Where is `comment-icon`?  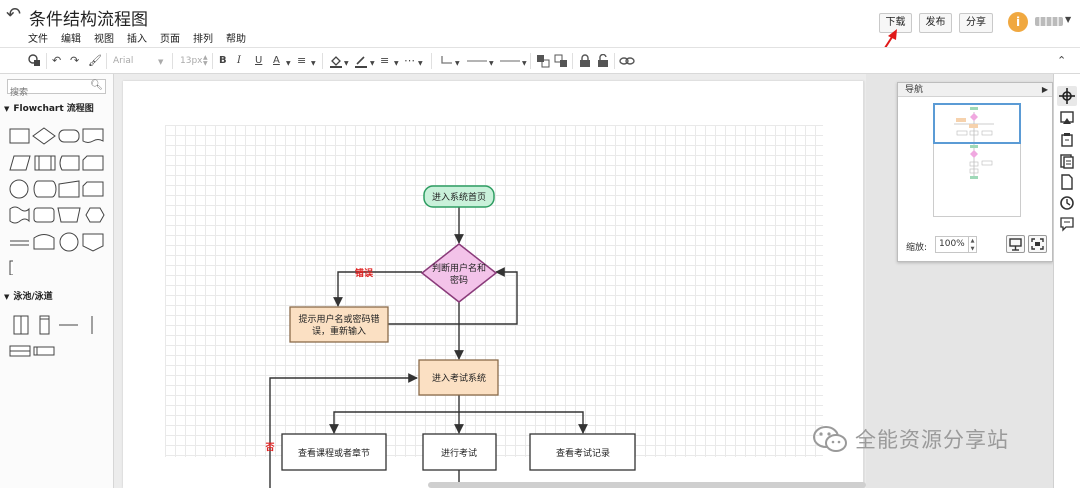
comment-icon is located at coordinates (1067, 224).